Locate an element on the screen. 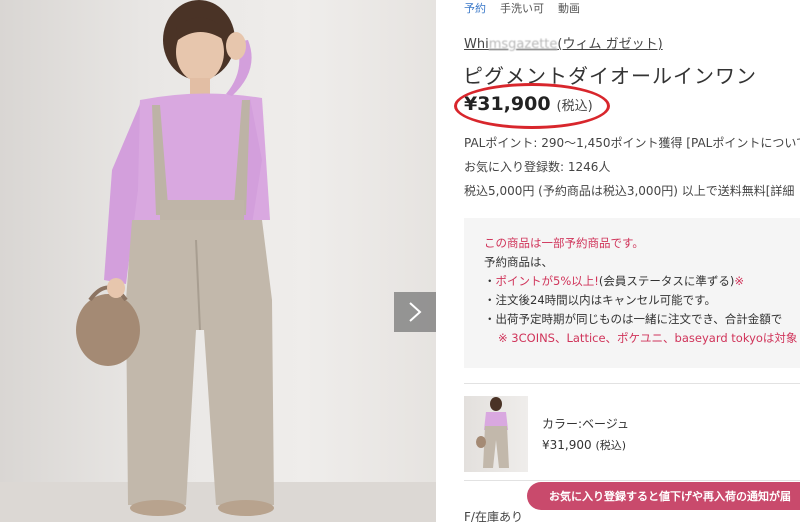 This screenshot has height=522, width=800. stock-status: F/在庫あり is located at coordinates (493, 515).